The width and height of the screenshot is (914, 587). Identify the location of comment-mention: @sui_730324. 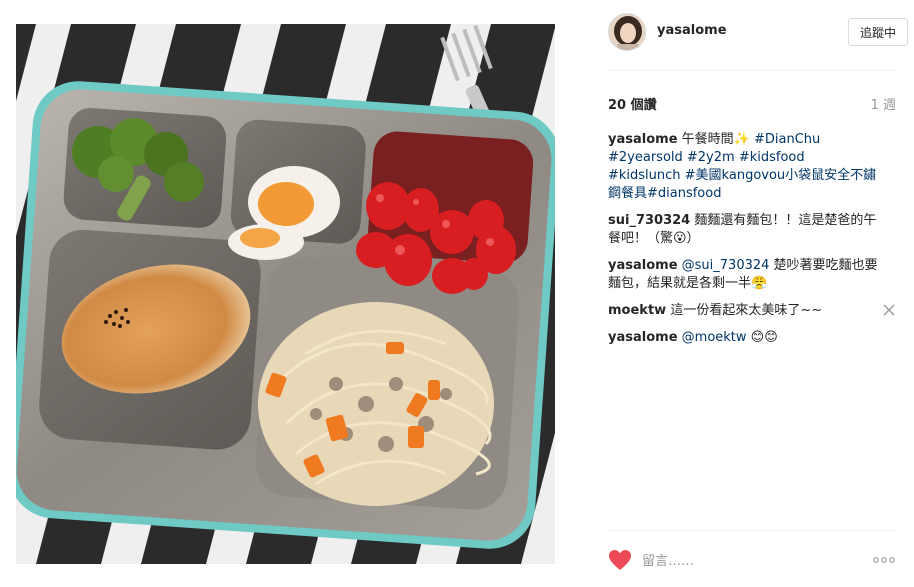
(726, 265).